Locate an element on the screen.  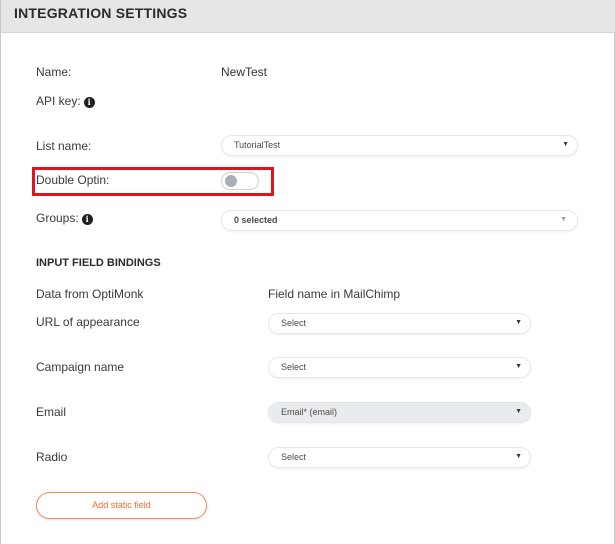
binding-select-email: Email* (email) ▼ is located at coordinates (399, 412).